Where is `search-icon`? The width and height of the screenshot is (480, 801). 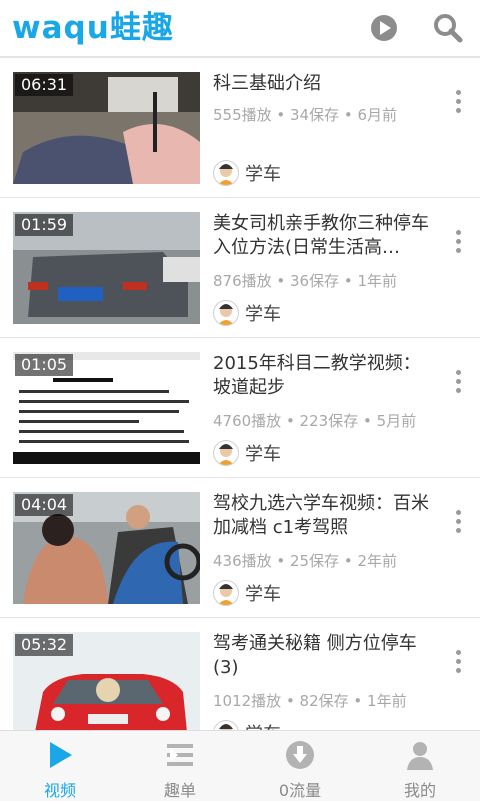 search-icon is located at coordinates (448, 28).